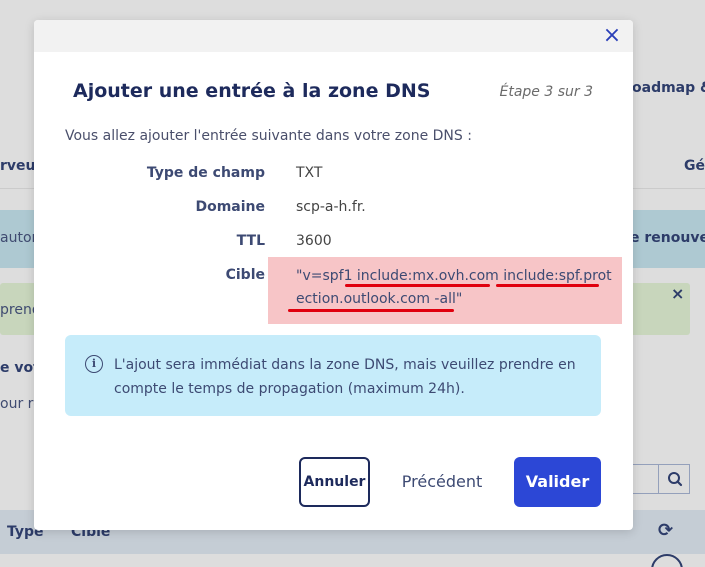  Describe the element at coordinates (417, 285) in the screenshot. I see `underline-include-mx` at that location.